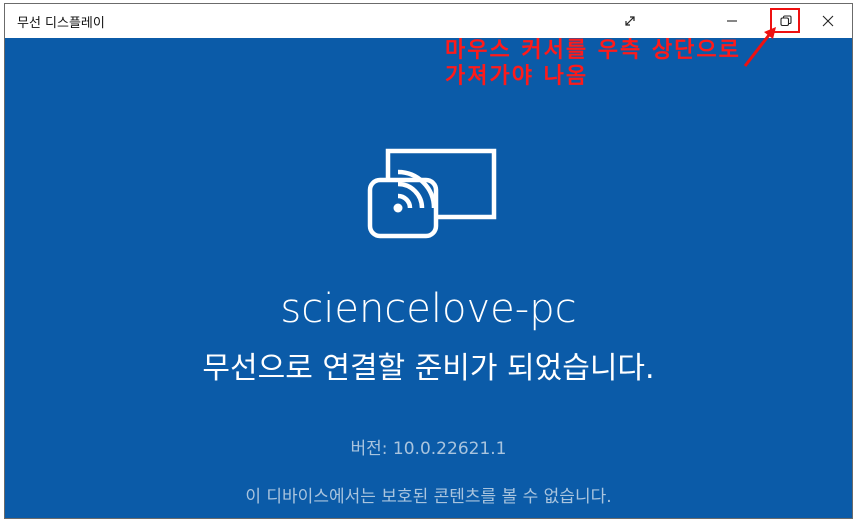  Describe the element at coordinates (61, 23) in the screenshot. I see `window-title: 무선 디스플레이` at that location.